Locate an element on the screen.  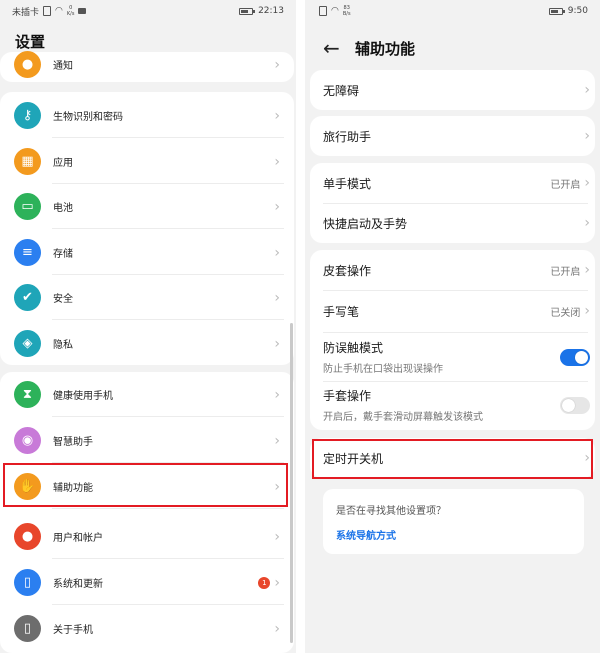
settings-item: ⚷ 生物识别和密码 › is located at coordinates (155, 115).